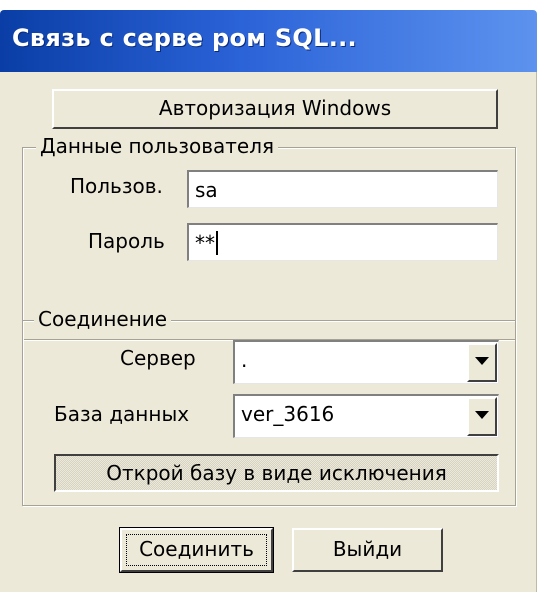  I want to click on exclusive-mode-label: Открой базу в виде исключения, so click(276, 473).